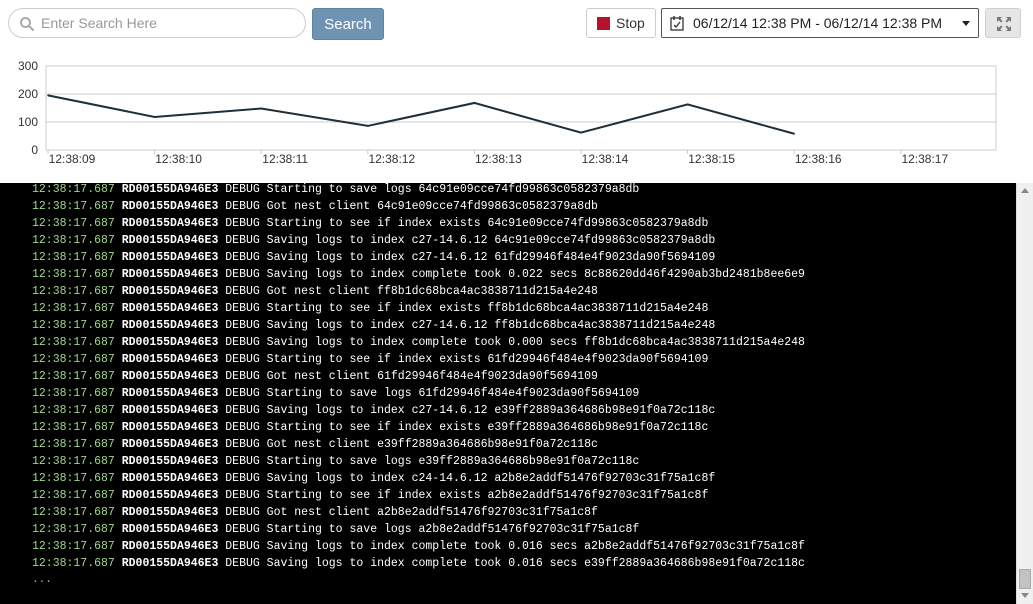 The image size is (1033, 604). Describe the element at coordinates (348, 24) in the screenshot. I see `search-button: Search` at that location.